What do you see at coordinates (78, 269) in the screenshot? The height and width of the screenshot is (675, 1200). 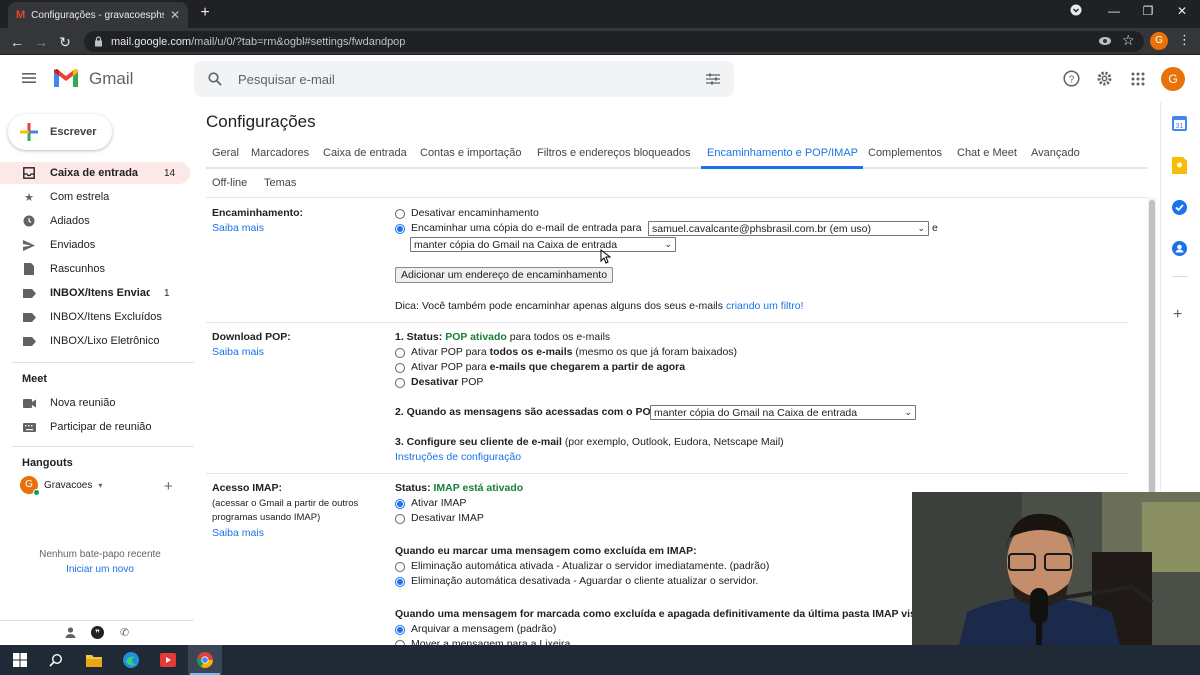 I see `sidebar-item-label: Rascunhos` at bounding box center [78, 269].